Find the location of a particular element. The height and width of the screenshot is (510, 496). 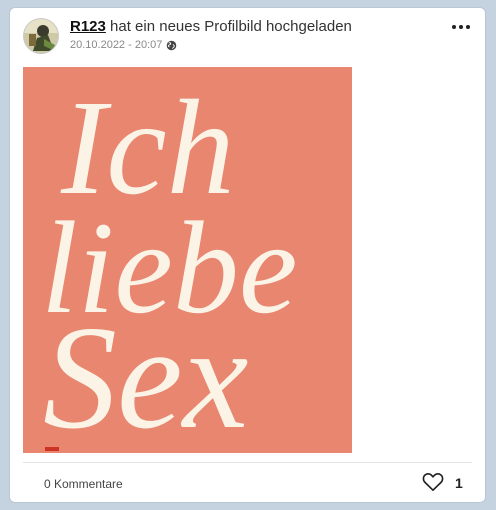

heart-icon is located at coordinates (433, 482).